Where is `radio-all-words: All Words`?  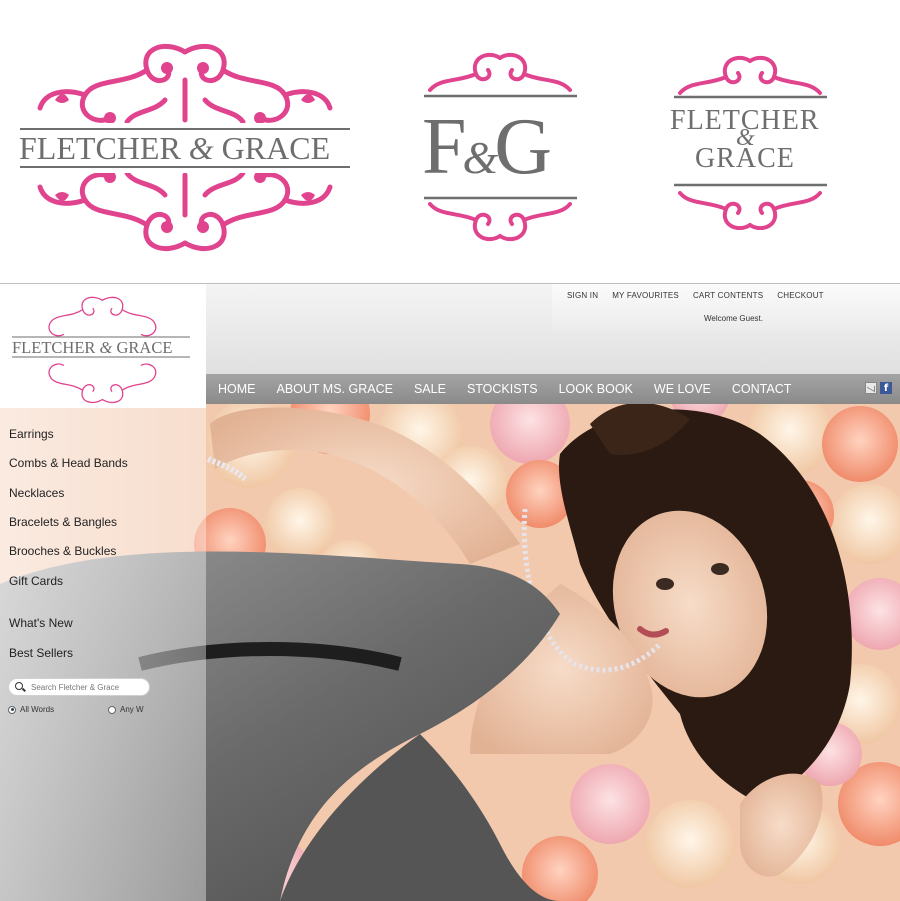
radio-all-words: All Words is located at coordinates (31, 709).